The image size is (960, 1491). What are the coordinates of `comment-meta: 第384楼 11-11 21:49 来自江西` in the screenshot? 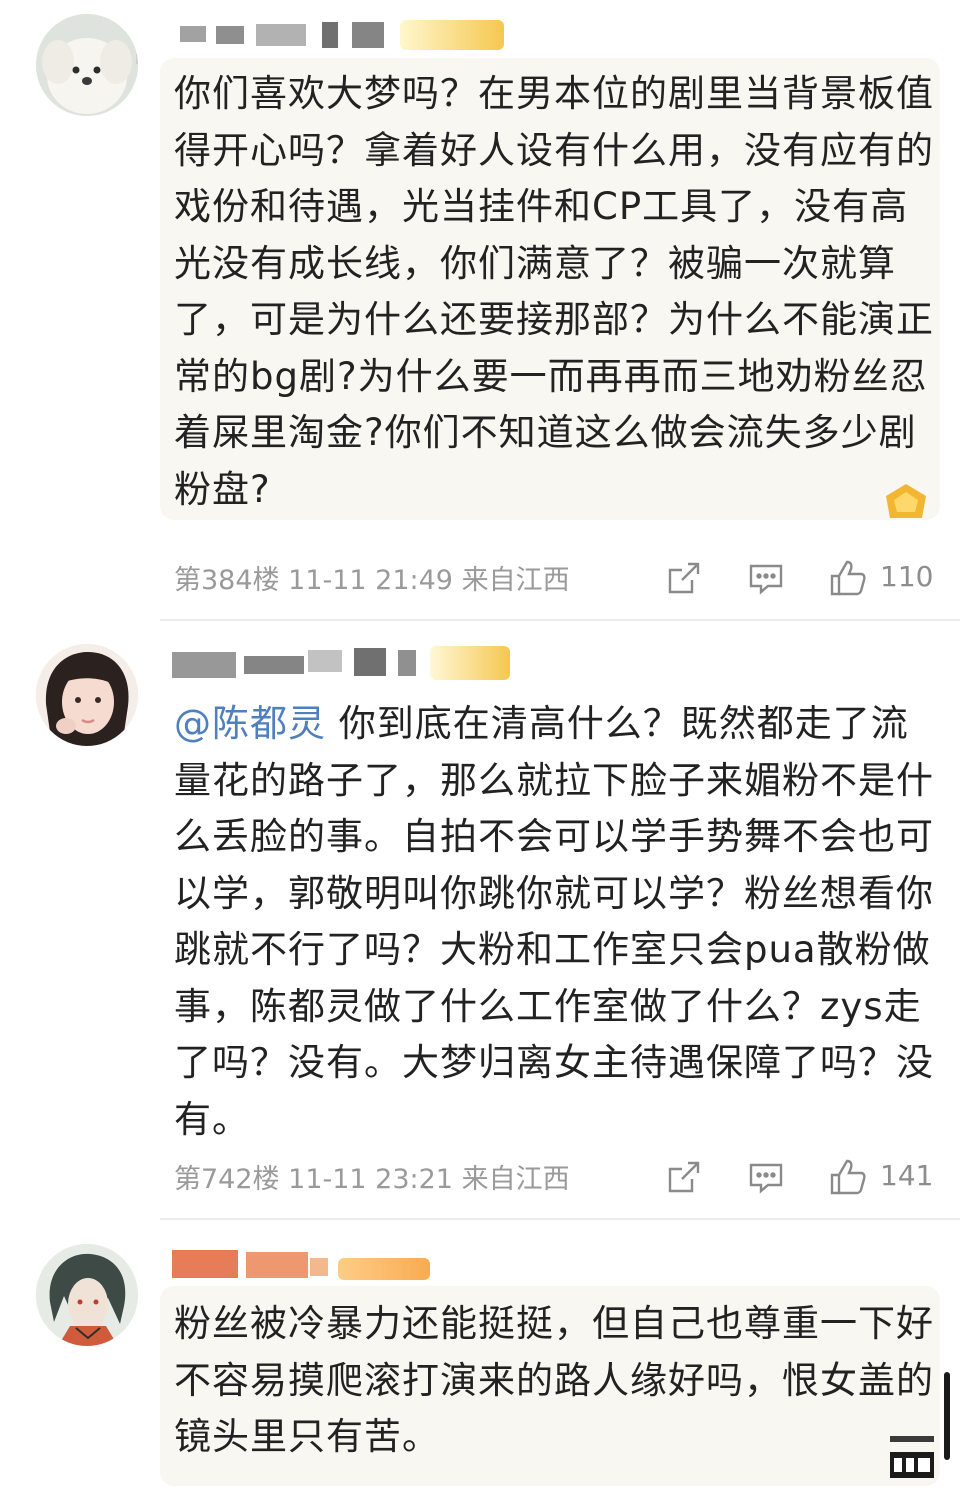 It's located at (372, 577).